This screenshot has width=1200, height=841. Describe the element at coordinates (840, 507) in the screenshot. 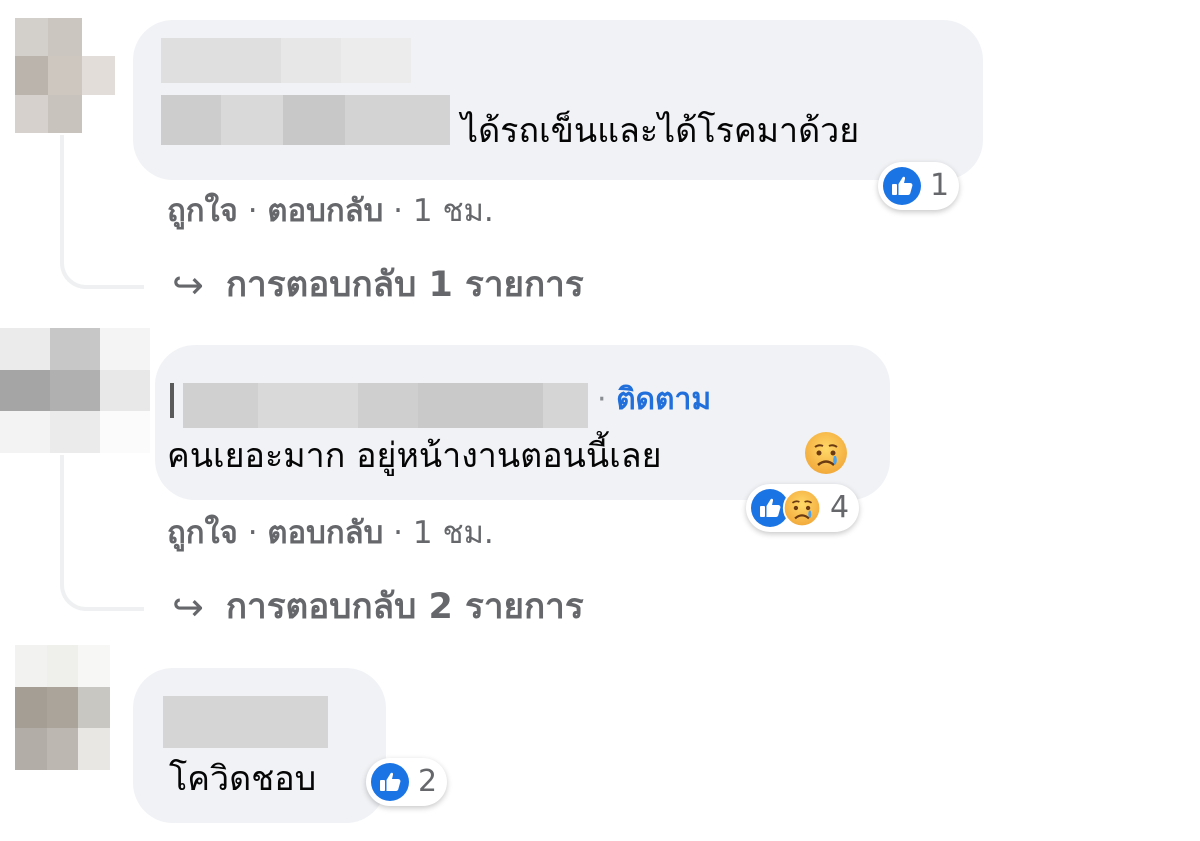

I see `reaction-count: 4` at that location.